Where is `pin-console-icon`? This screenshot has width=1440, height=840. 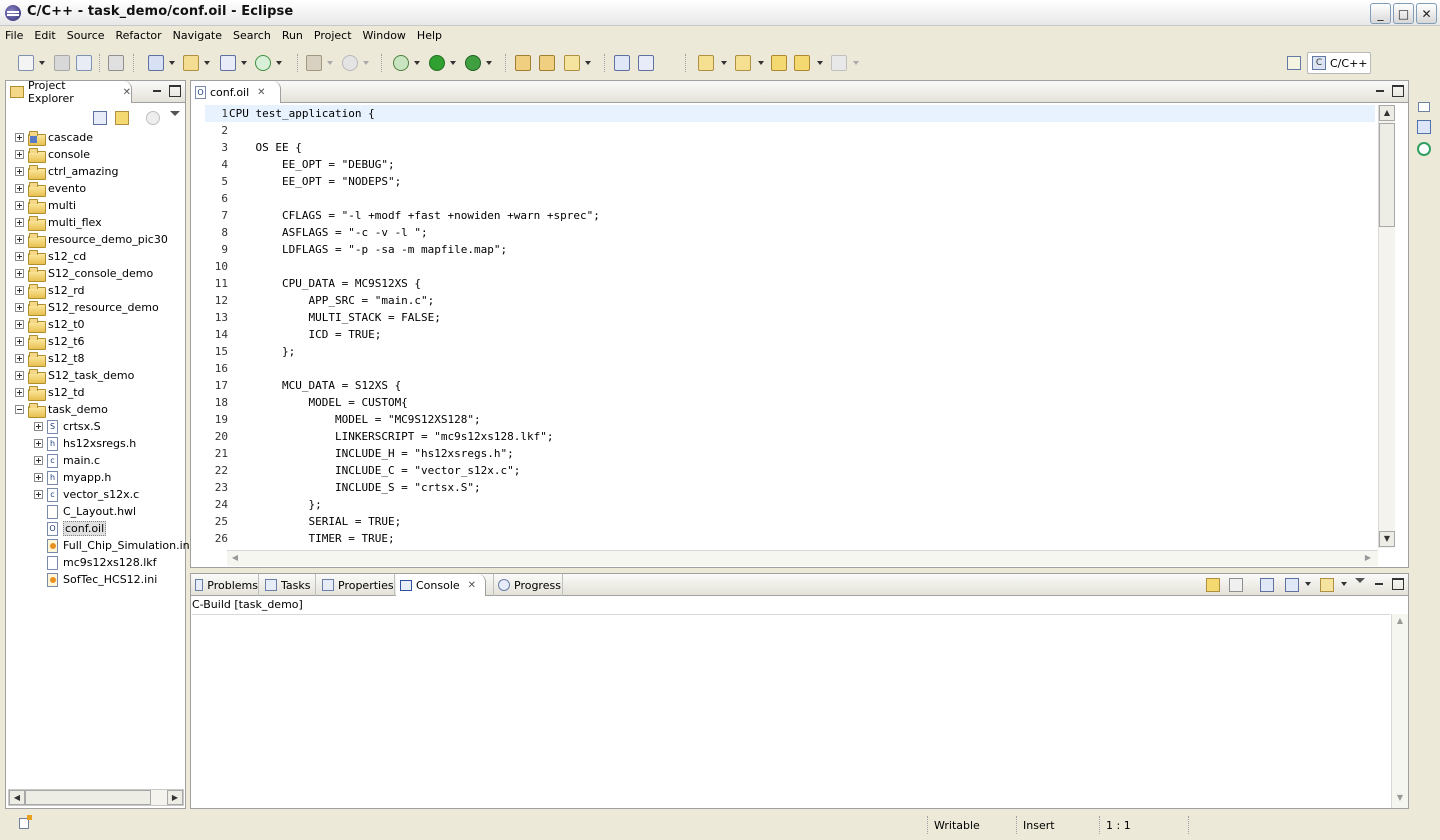 pin-console-icon is located at coordinates (1267, 585).